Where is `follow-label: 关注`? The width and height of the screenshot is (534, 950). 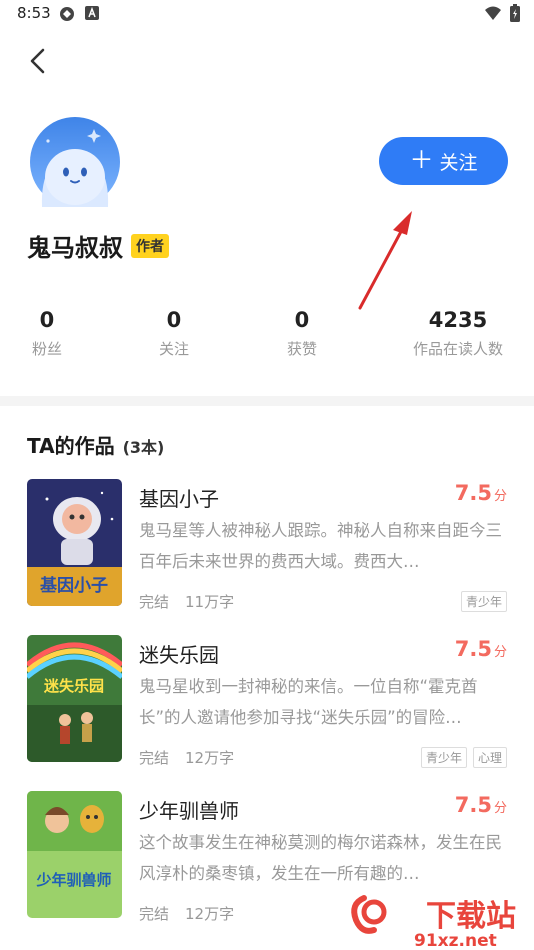
follow-label: 关注 is located at coordinates (458, 162).